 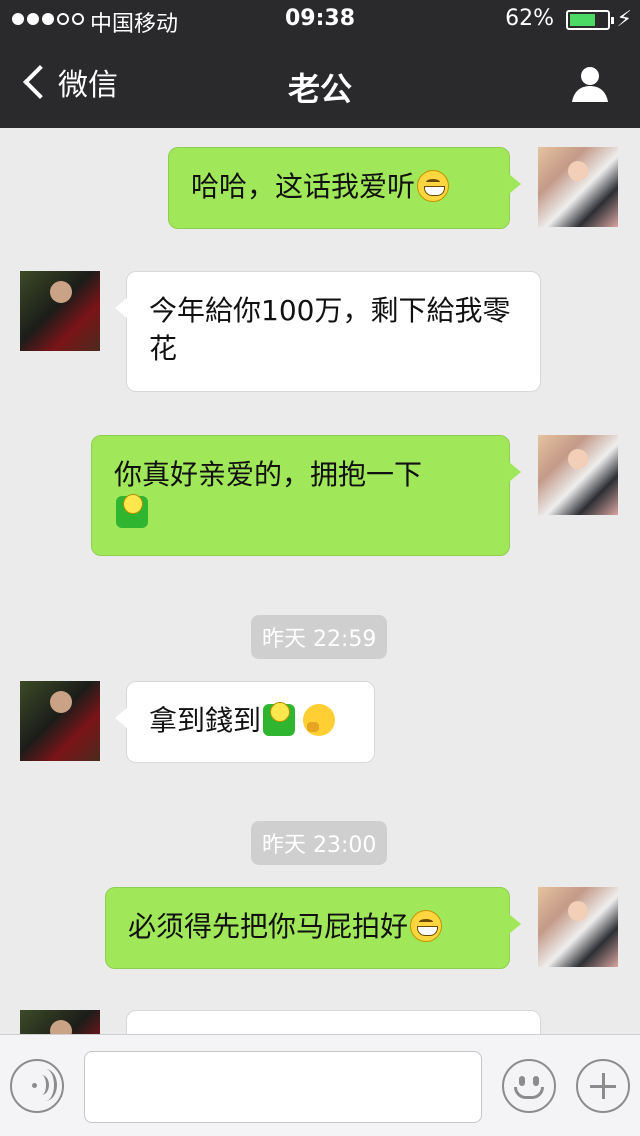 I want to click on message-bubble-incoming, so click(x=333, y=1022).